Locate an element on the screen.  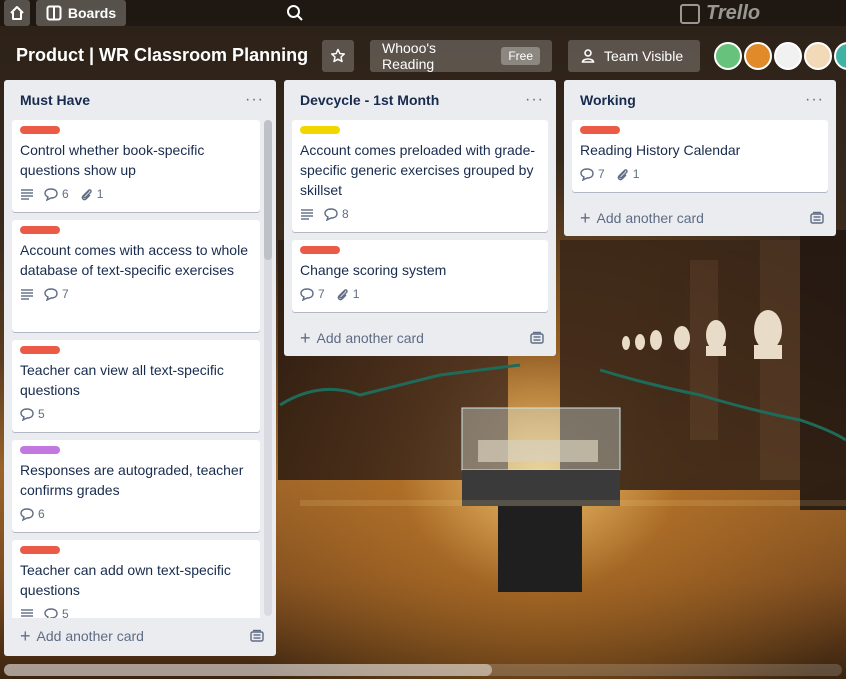
card: Reading History Calendar 7 1 is located at coordinates (700, 156).